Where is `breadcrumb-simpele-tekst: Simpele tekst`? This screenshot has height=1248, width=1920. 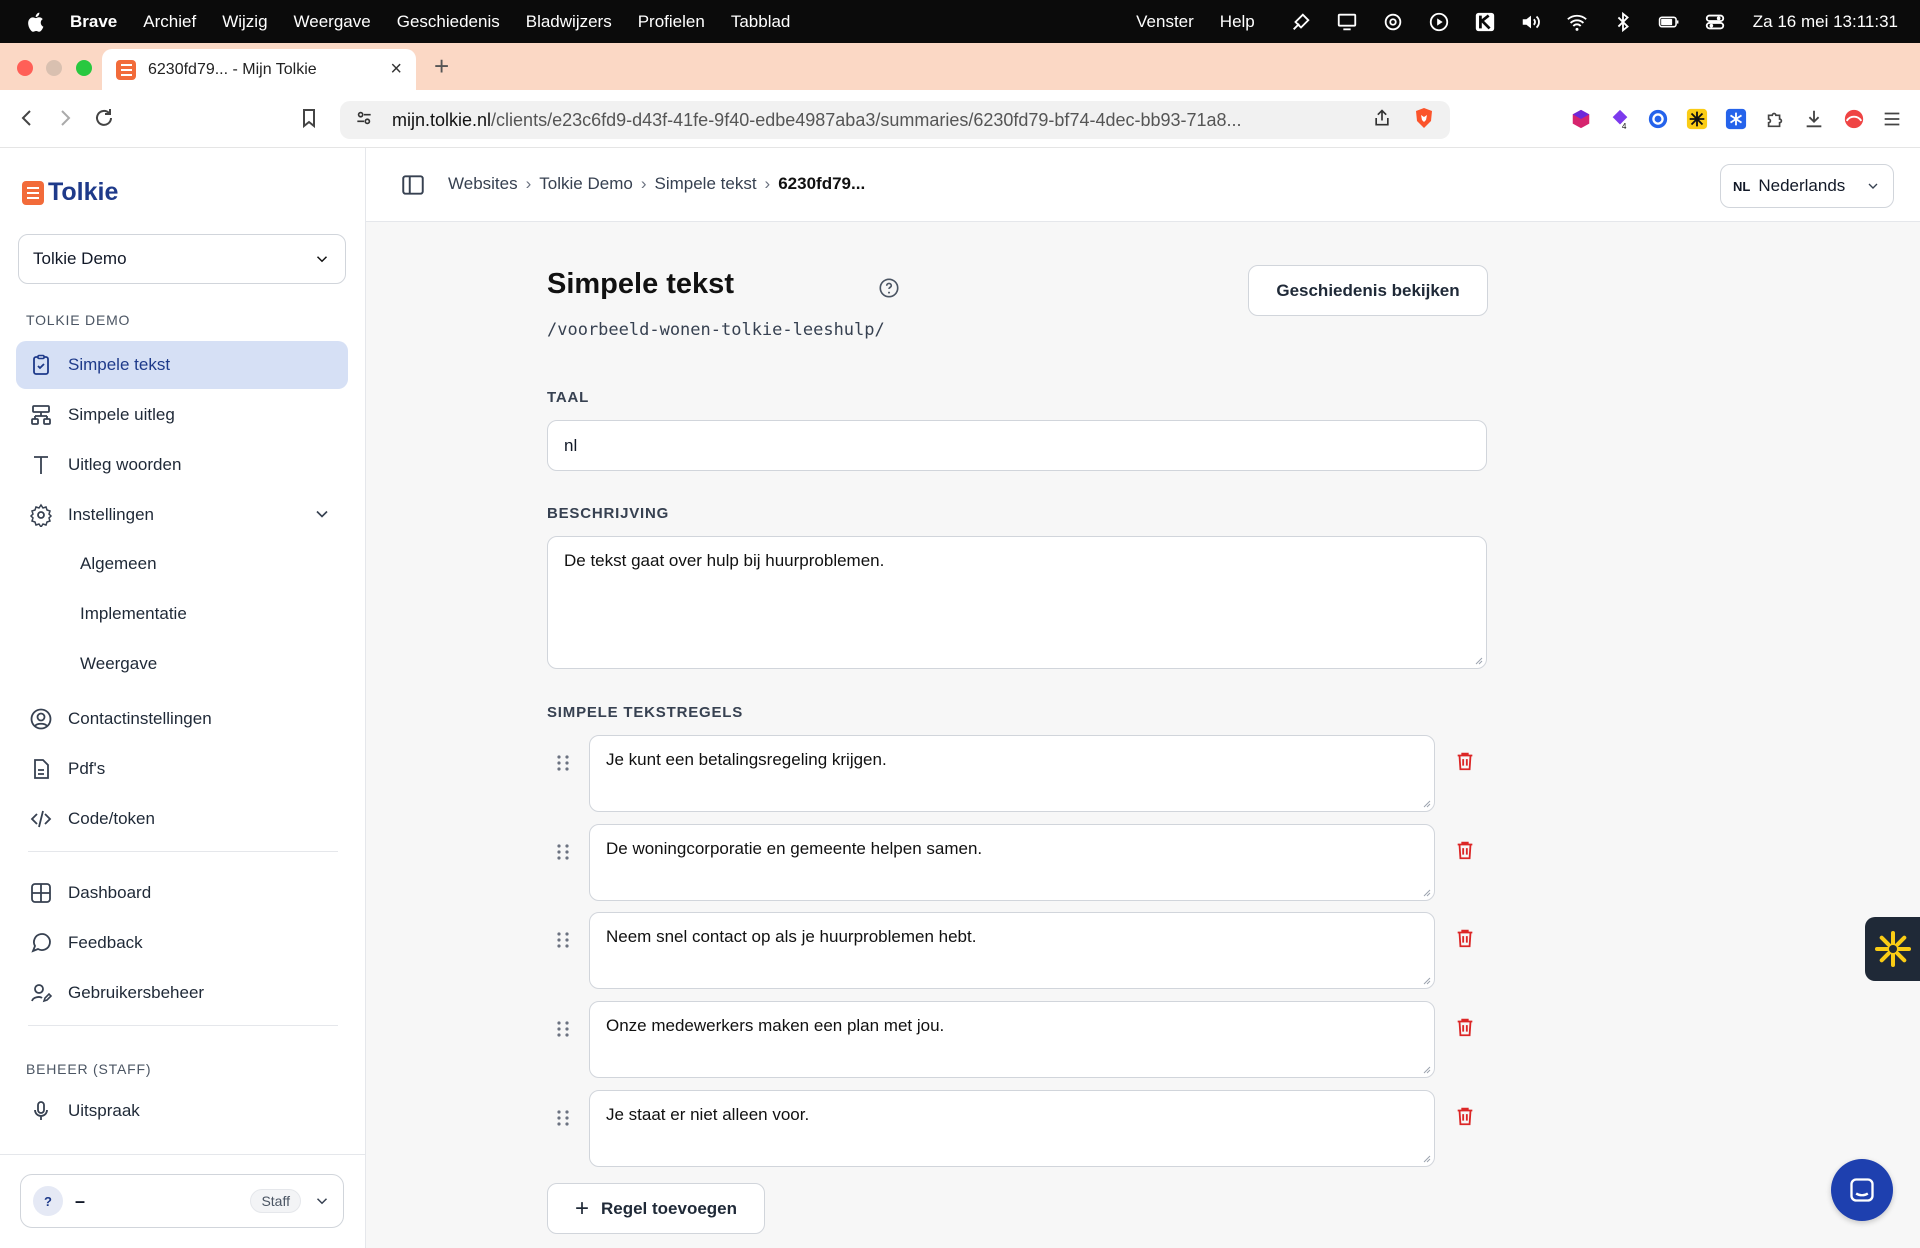 breadcrumb-simpele-tekst: Simpele tekst is located at coordinates (706, 184).